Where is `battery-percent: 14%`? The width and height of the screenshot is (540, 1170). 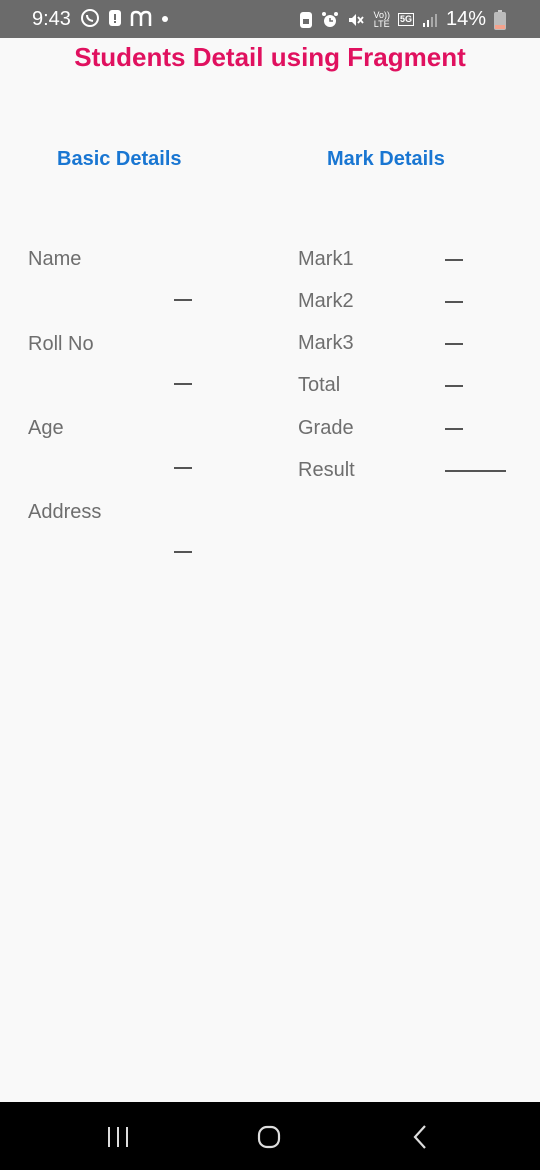 battery-percent: 14% is located at coordinates (465, 19).